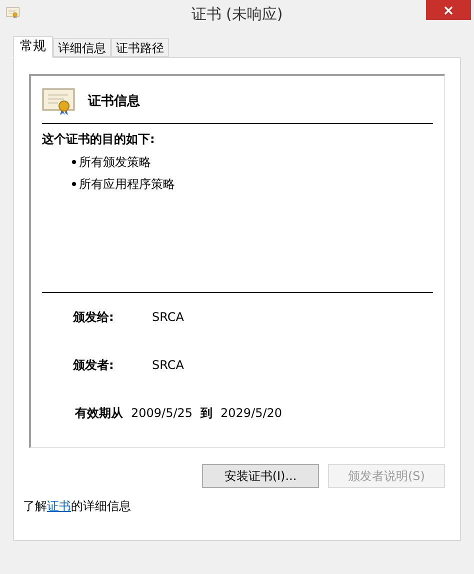 The image size is (474, 574). What do you see at coordinates (162, 413) in the screenshot?
I see `valid-from-date: 2009/5/25` at bounding box center [162, 413].